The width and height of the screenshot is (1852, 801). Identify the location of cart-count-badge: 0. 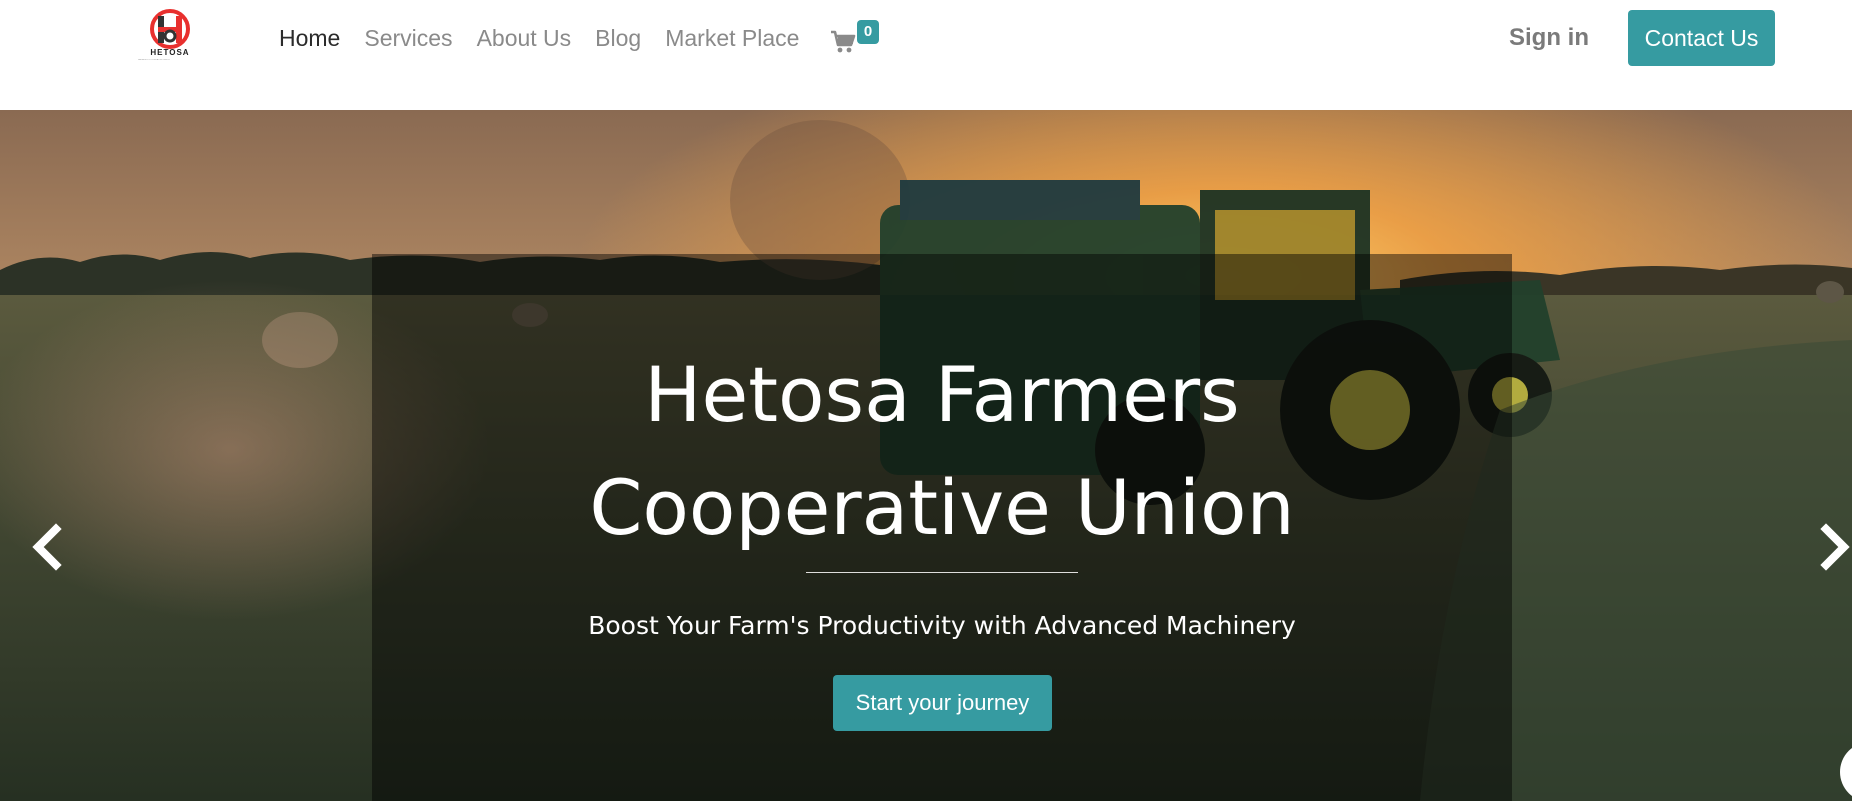
(868, 32).